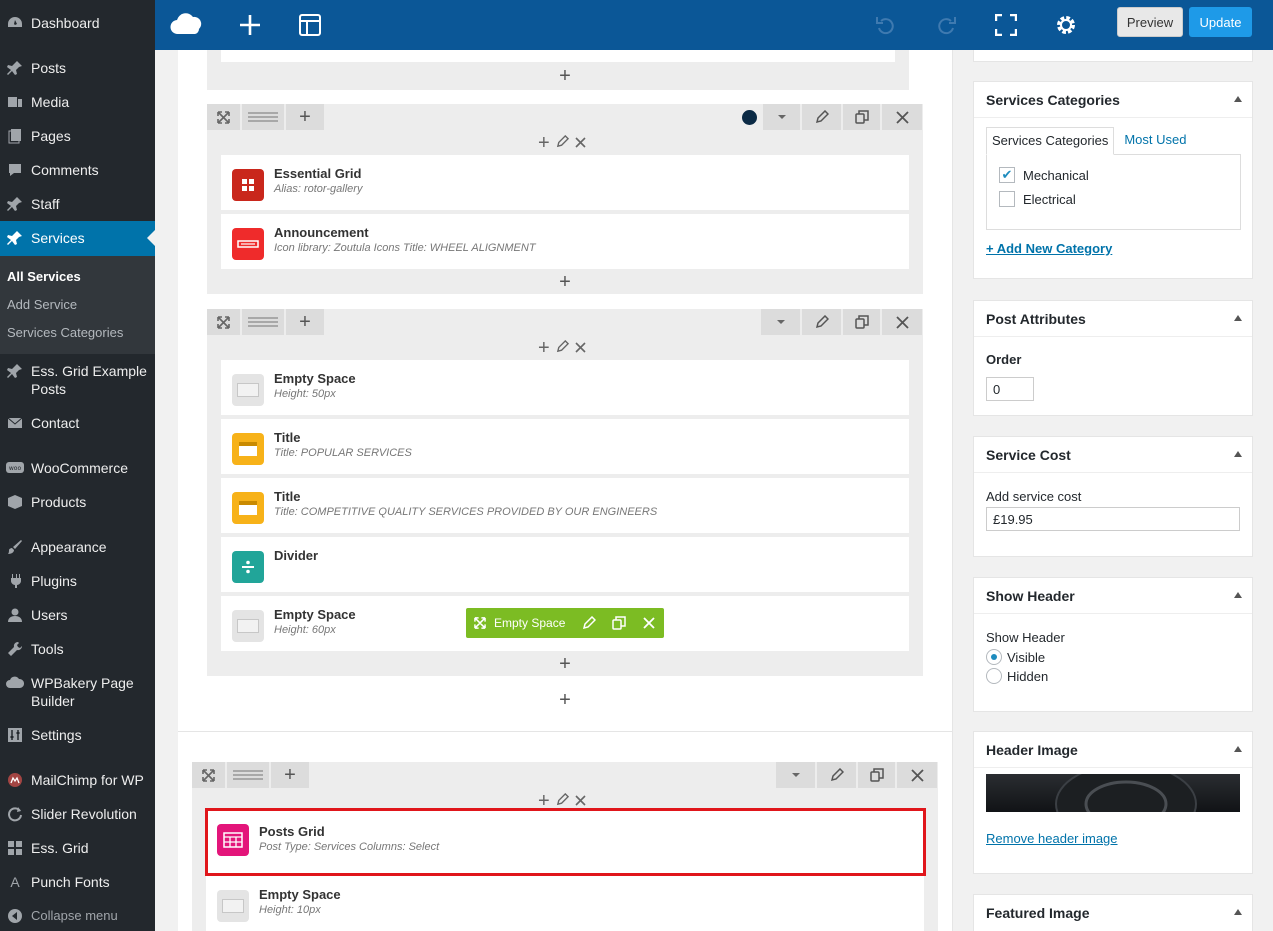 This screenshot has width=1273, height=931. Describe the element at coordinates (77, 502) in the screenshot. I see `menu-products: Products` at that location.